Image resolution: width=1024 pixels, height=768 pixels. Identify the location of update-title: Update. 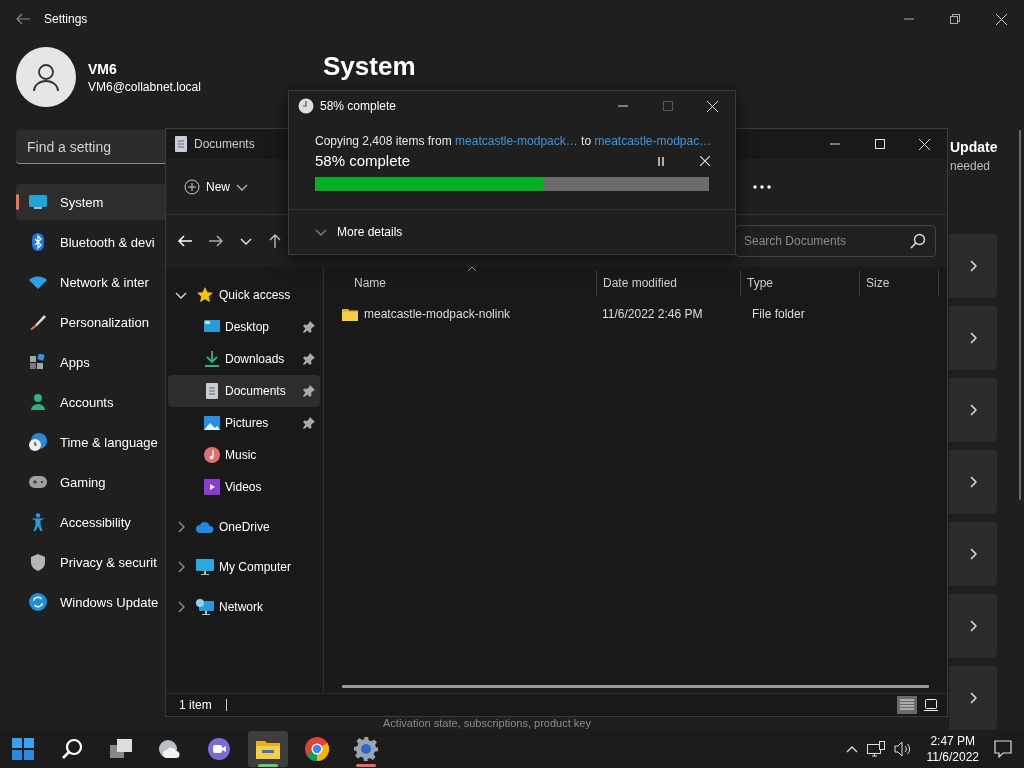
(974, 147).